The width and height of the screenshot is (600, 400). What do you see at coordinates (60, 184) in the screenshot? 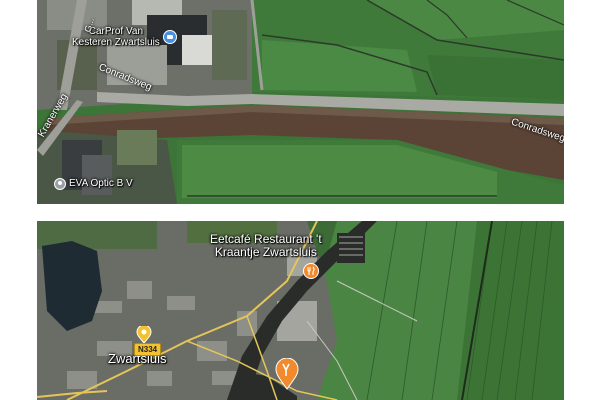
I see `eva-optic-pin-icon` at bounding box center [60, 184].